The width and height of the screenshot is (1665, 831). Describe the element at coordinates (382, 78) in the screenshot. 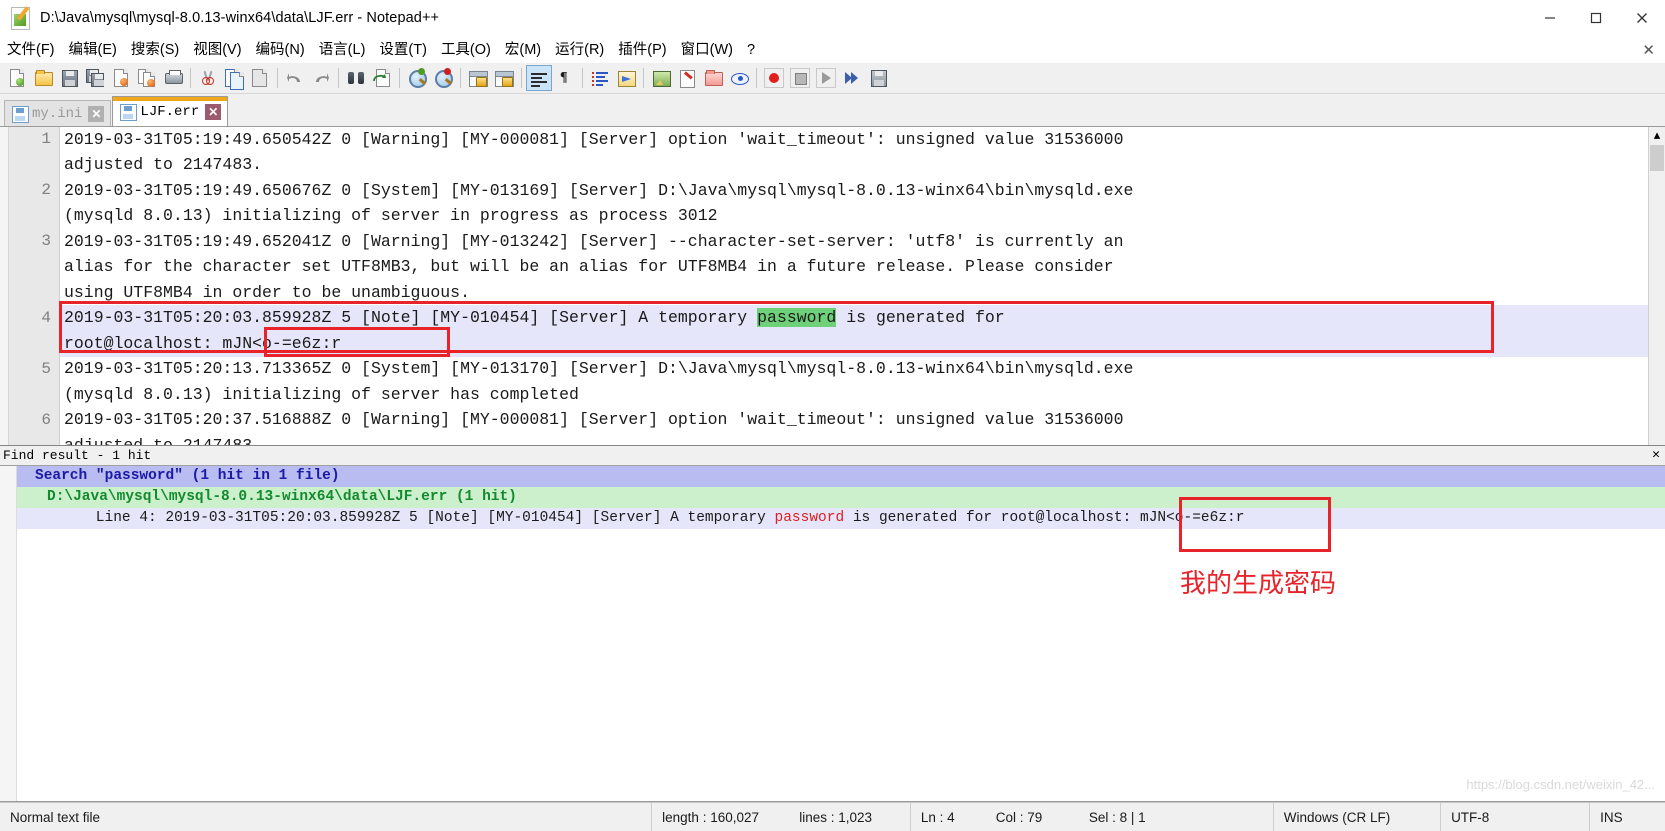

I see `replace-icon` at that location.